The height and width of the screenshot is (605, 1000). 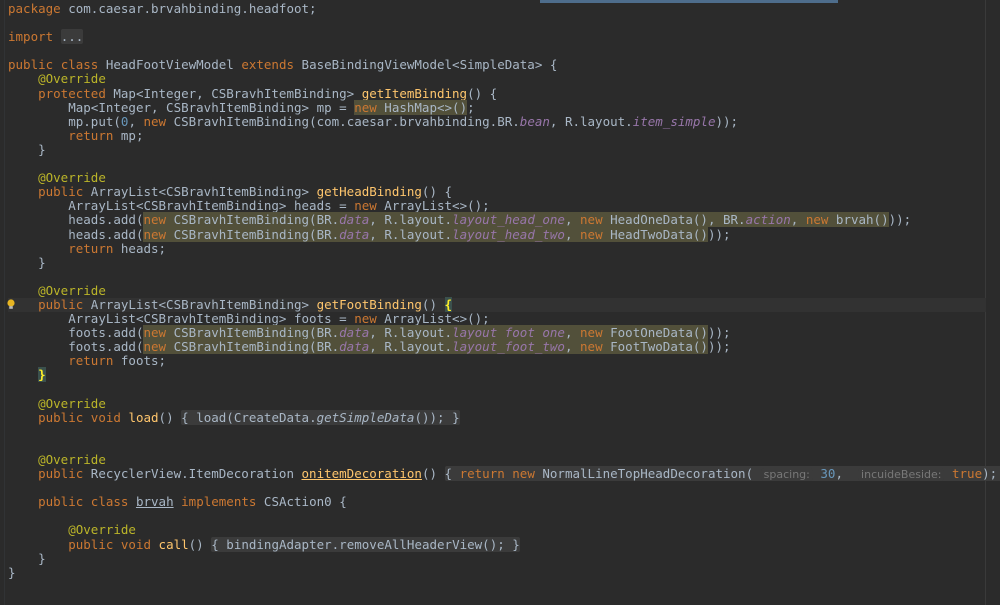 What do you see at coordinates (497, 248) in the screenshot?
I see `code-line: return heads;` at bounding box center [497, 248].